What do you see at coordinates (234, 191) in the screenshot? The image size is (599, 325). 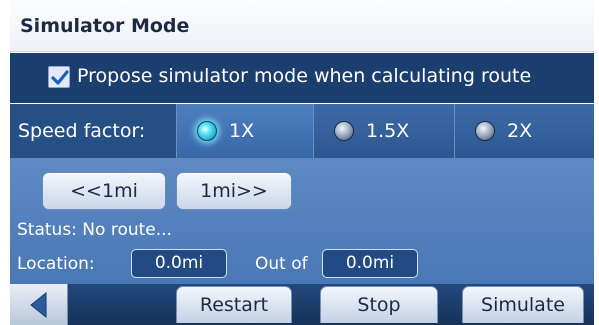 I see `step-forward-button: 1mi>>` at bounding box center [234, 191].